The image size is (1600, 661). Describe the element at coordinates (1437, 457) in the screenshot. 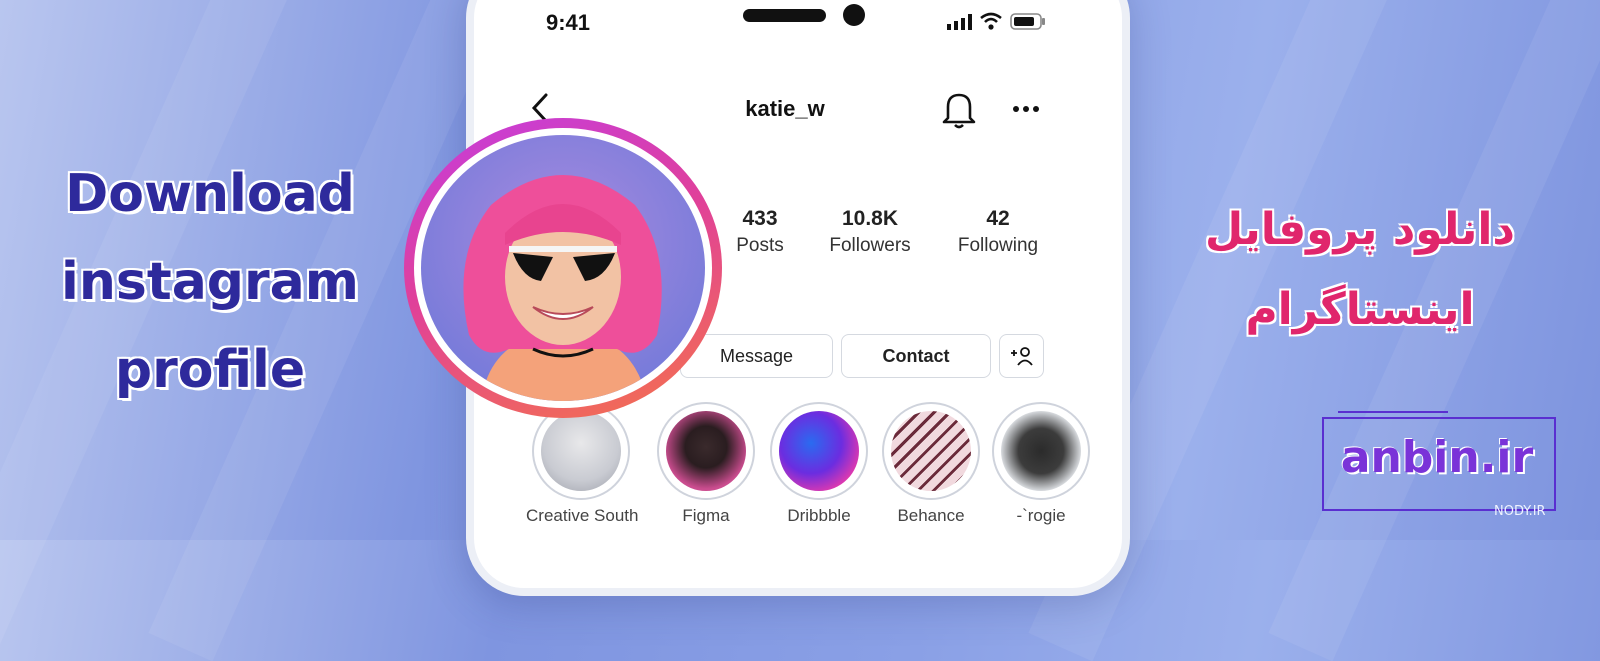

I see `brand-label: anbin.ir` at that location.